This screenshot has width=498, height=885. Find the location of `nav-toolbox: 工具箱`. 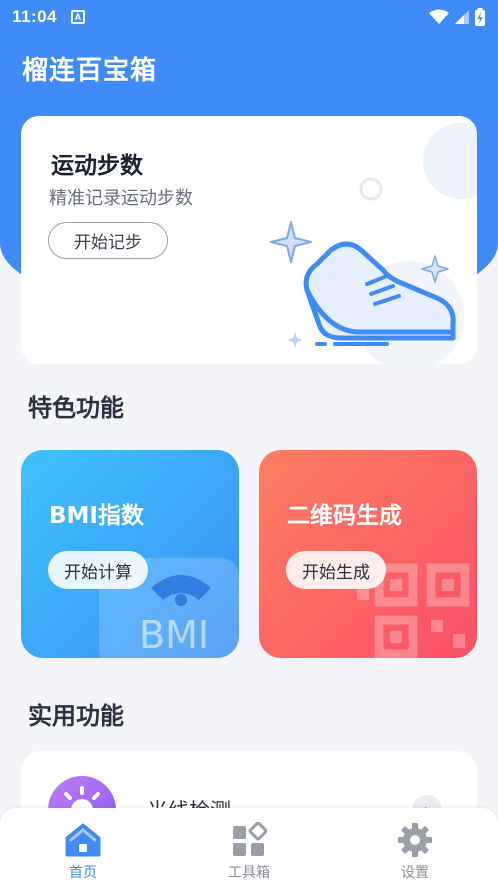

nav-toolbox: 工具箱 is located at coordinates (249, 846).